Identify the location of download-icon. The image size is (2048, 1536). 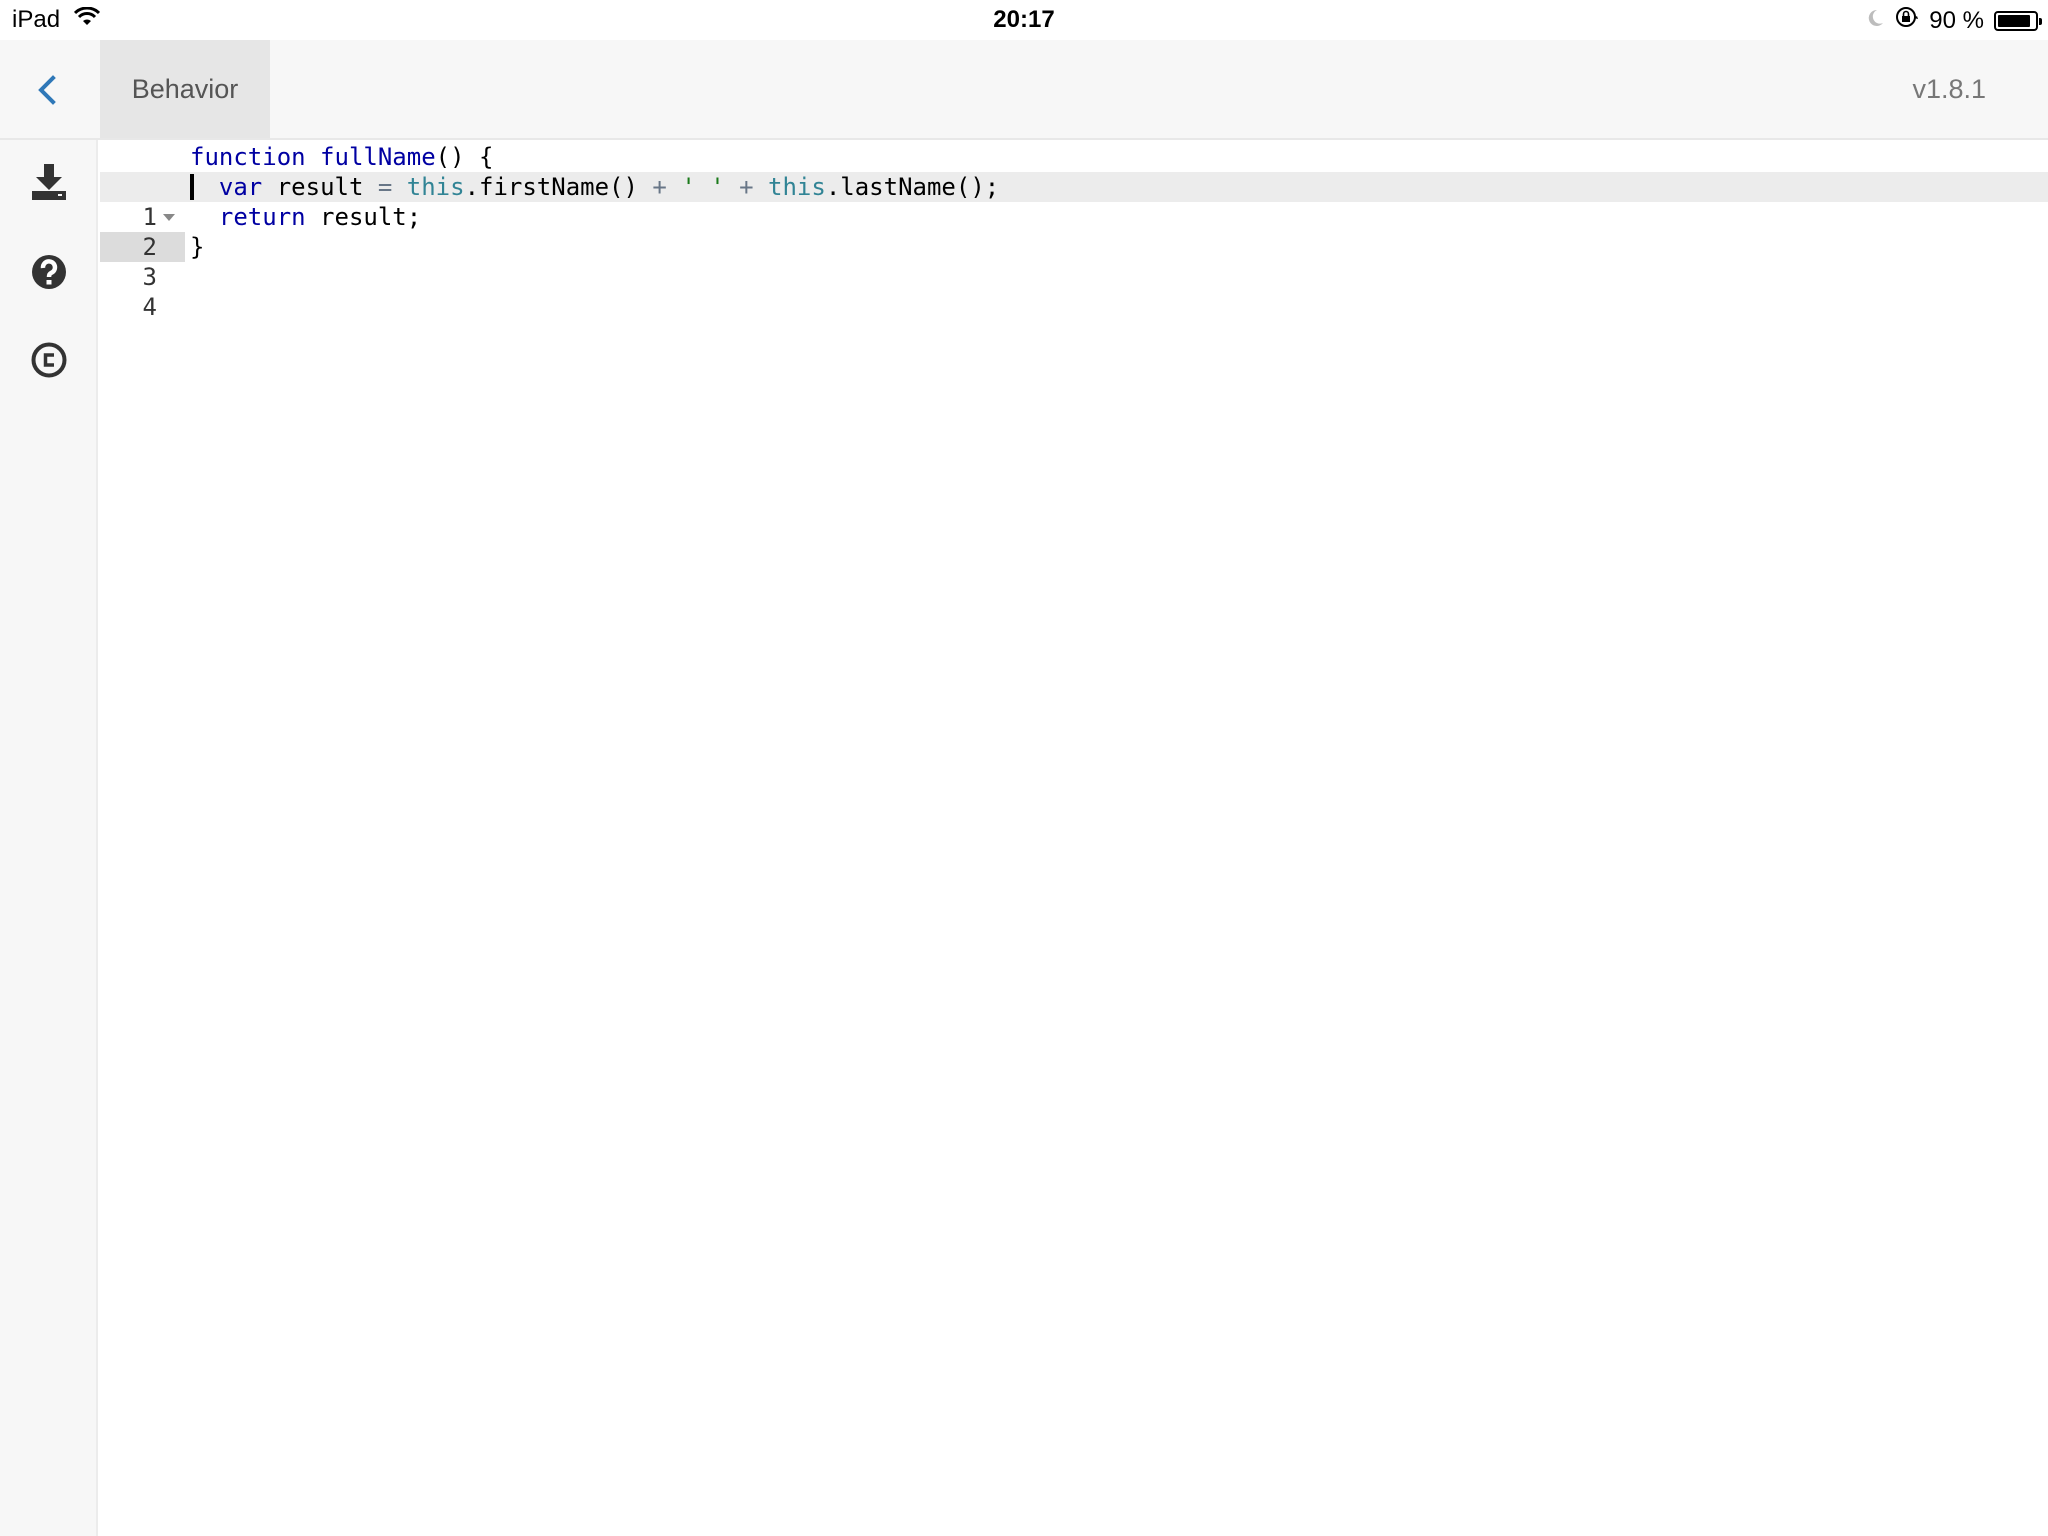
(49, 182).